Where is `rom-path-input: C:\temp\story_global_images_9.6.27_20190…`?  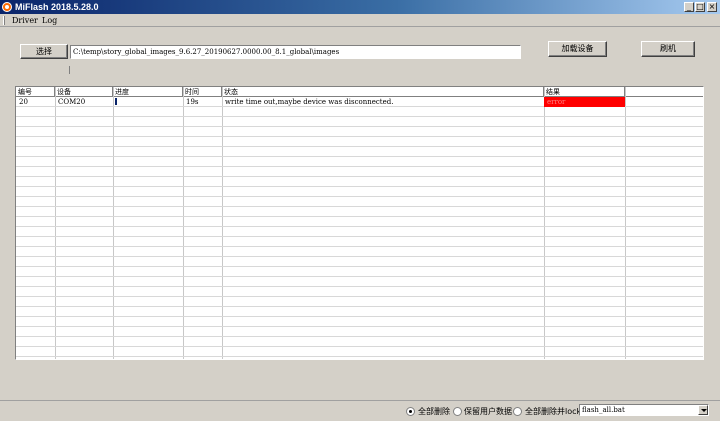 rom-path-input: C:\temp\story_global_images_9.6.27_20190… is located at coordinates (295, 52).